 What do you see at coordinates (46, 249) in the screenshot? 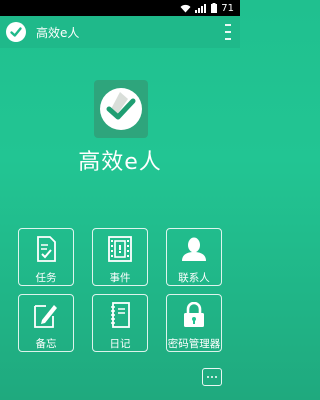
I see `task-checklist-icon` at bounding box center [46, 249].